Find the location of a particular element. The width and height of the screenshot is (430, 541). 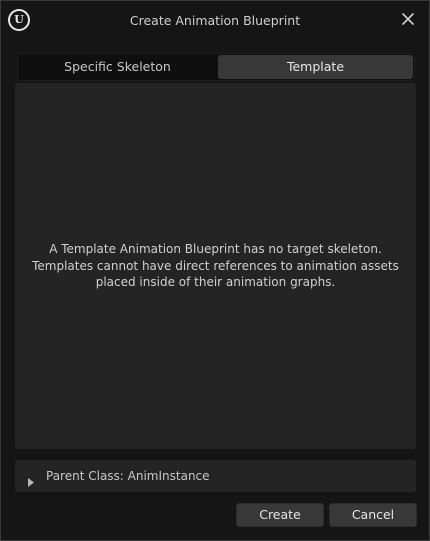

description-line-3: placed inside of their animation graphs. is located at coordinates (215, 282).